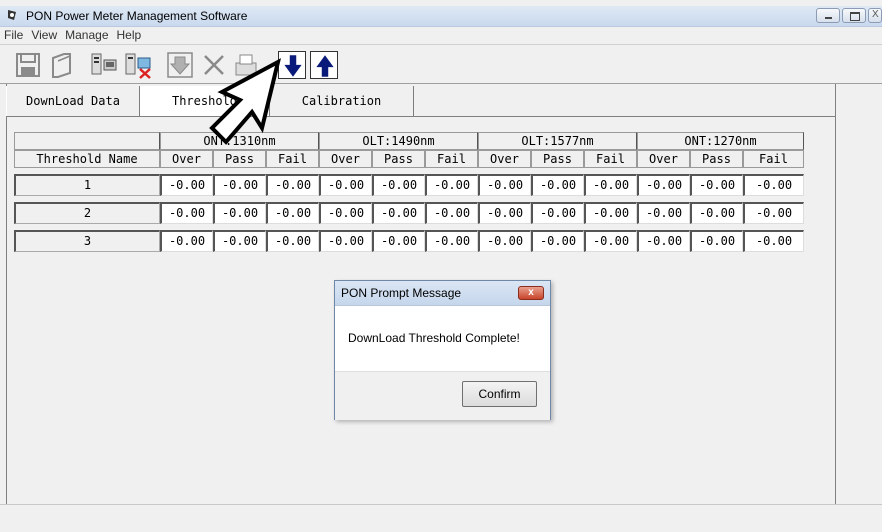 The width and height of the screenshot is (882, 532). What do you see at coordinates (180, 65) in the screenshot?
I see `download-disabled-icon` at bounding box center [180, 65].